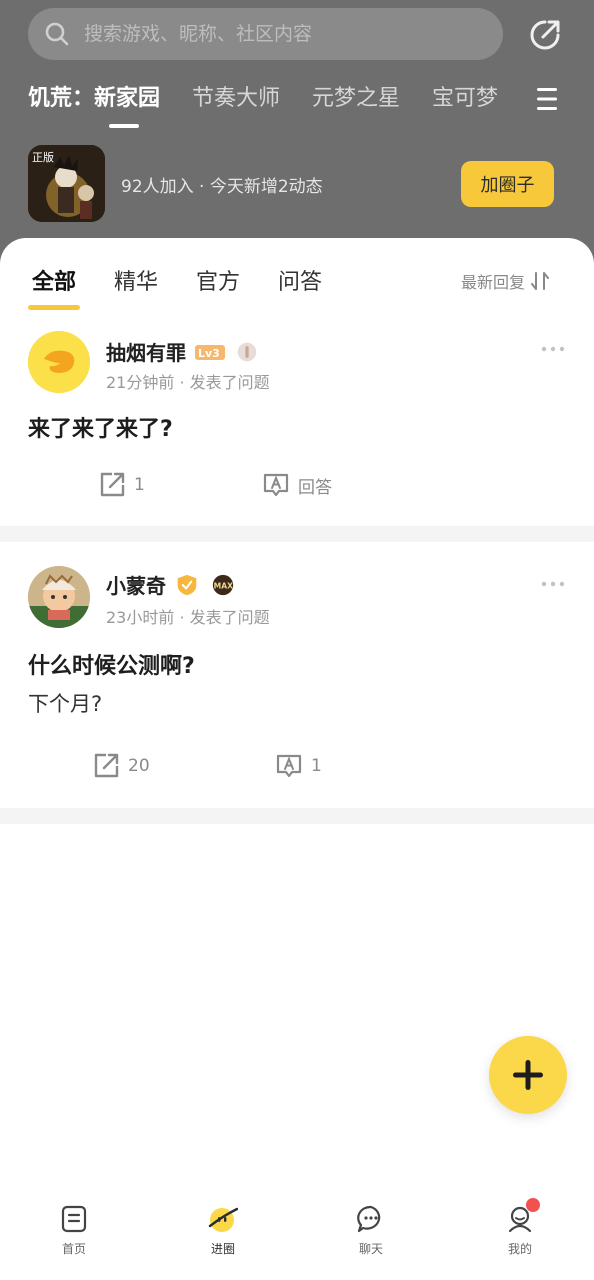 The image size is (594, 1280). Describe the element at coordinates (193, 287) in the screenshot. I see `feed-tabs: 全部 精华 官方 问答` at that location.